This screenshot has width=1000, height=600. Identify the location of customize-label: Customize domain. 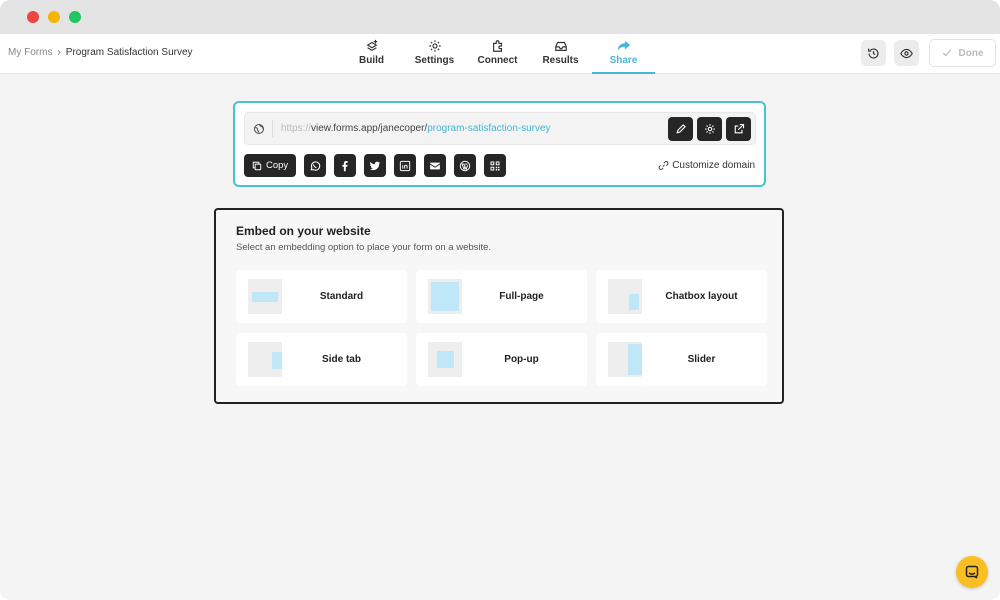
(713, 165).